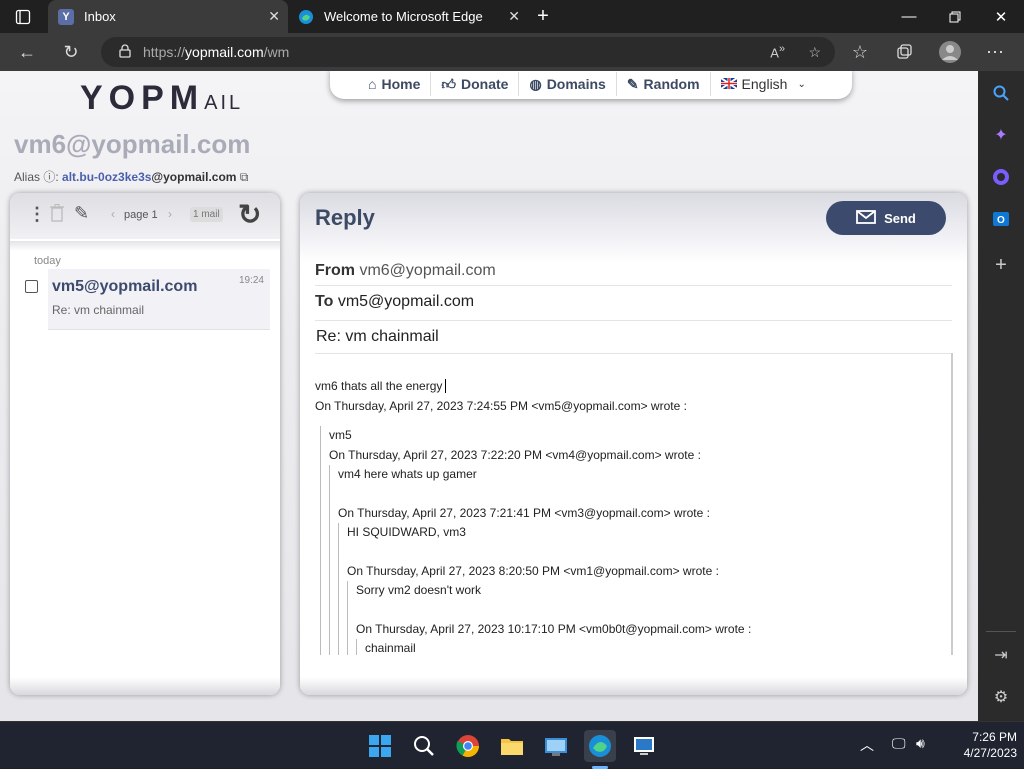  Describe the element at coordinates (543, 16) in the screenshot. I see `new-tab-icon: +` at that location.